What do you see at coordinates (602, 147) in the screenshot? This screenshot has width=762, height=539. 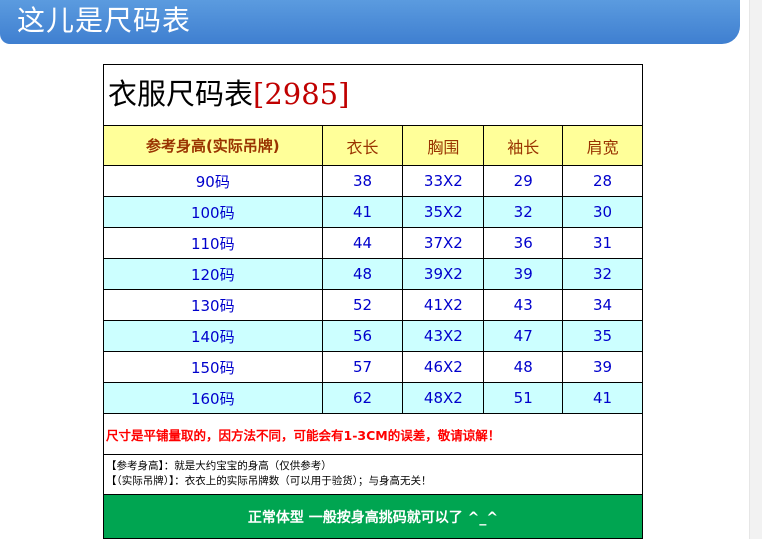 I see `header-shoulder: 肩宽` at bounding box center [602, 147].